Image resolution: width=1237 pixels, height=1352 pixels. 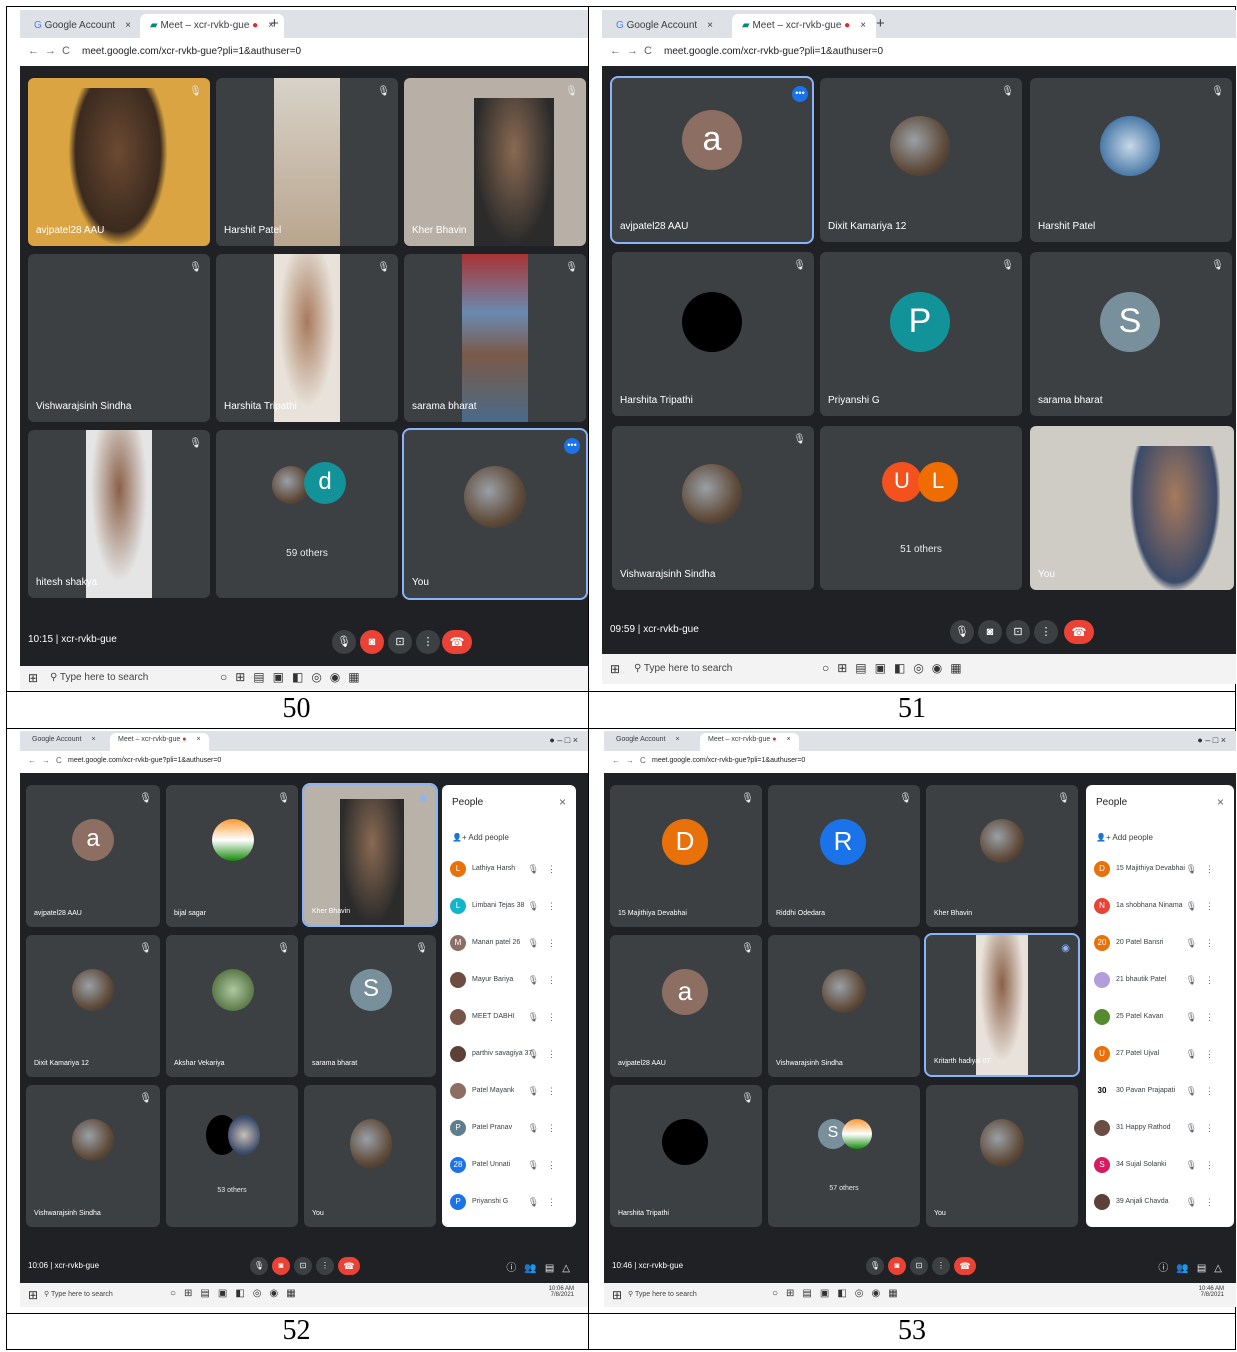 I want to click on video-tile: Vishwarajsinh Sindha, so click(x=844, y=1006).